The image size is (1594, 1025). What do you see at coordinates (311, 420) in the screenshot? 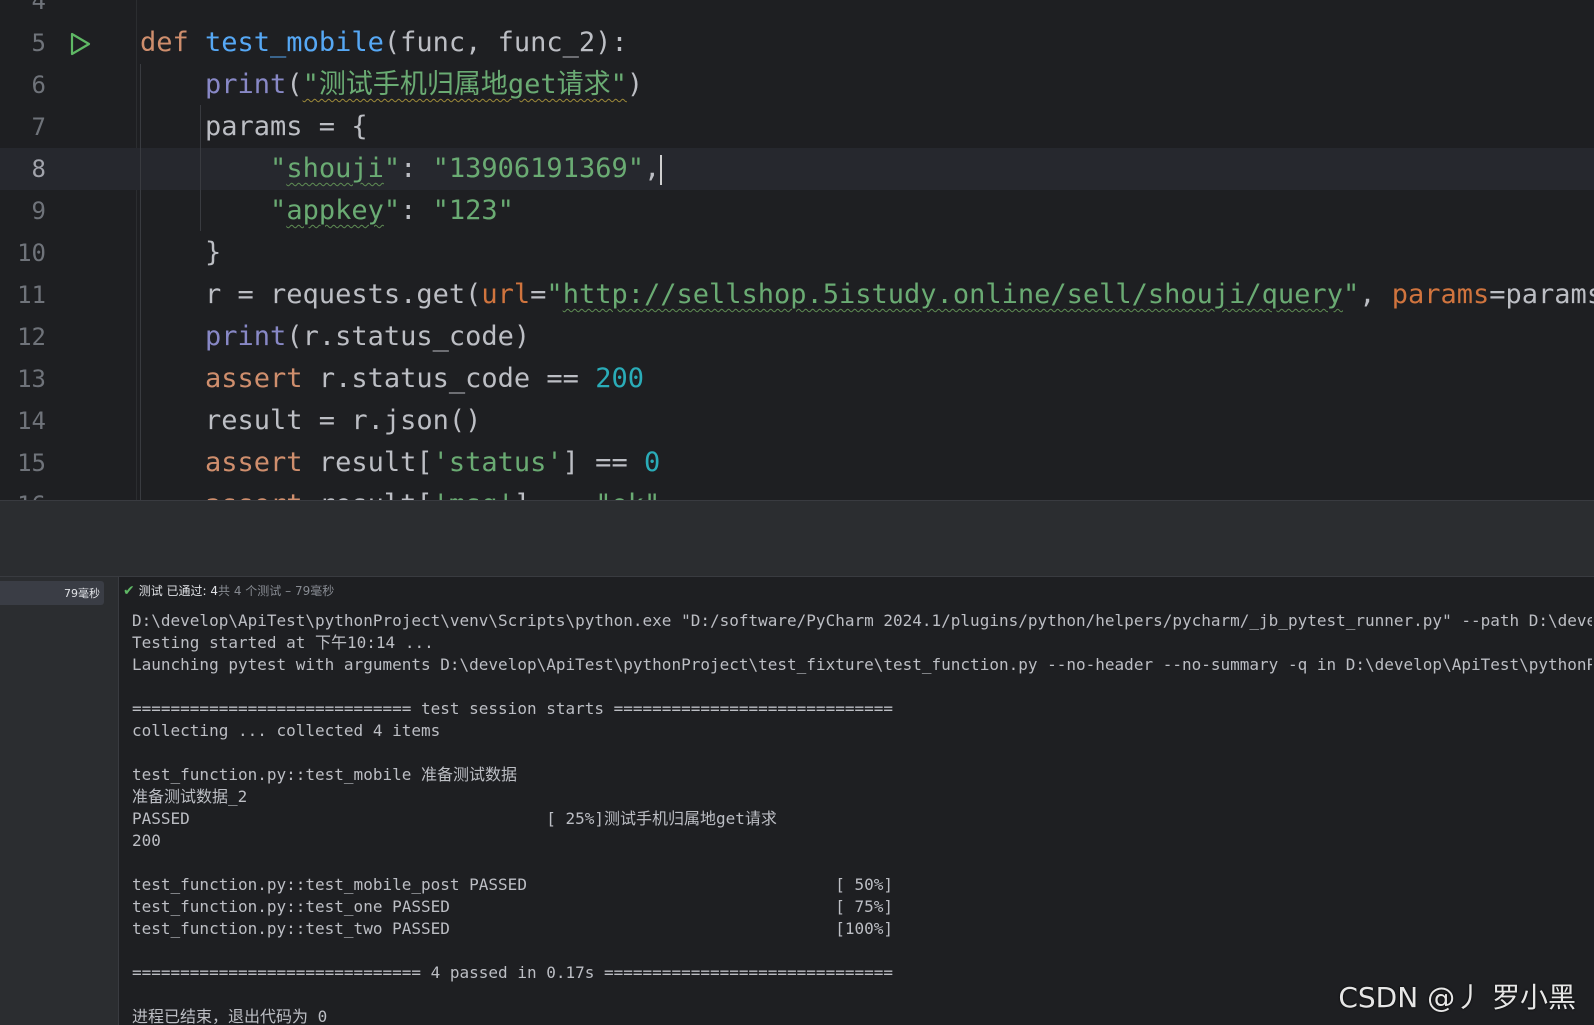
I see `code-text: result = r.json()` at bounding box center [311, 420].